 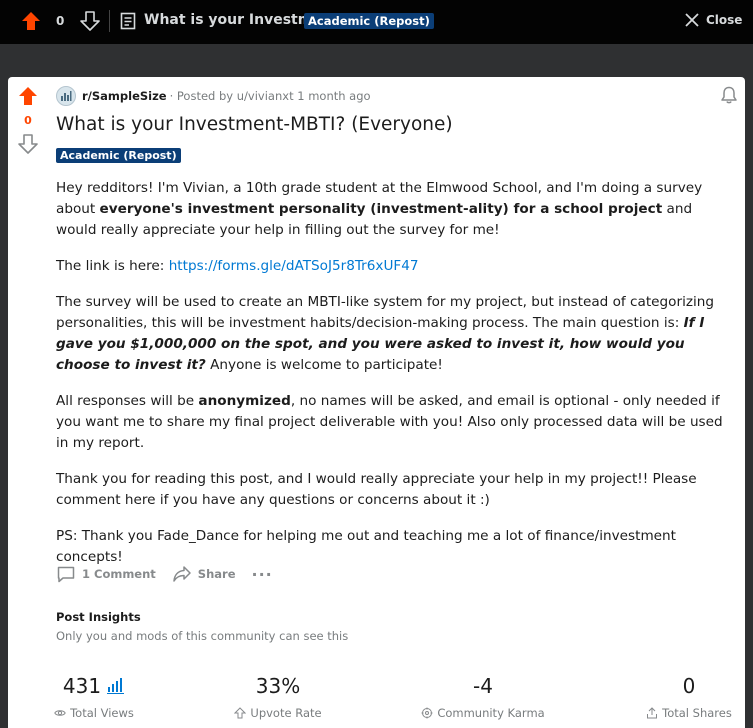 I want to click on close-icon, so click(x=692, y=20).